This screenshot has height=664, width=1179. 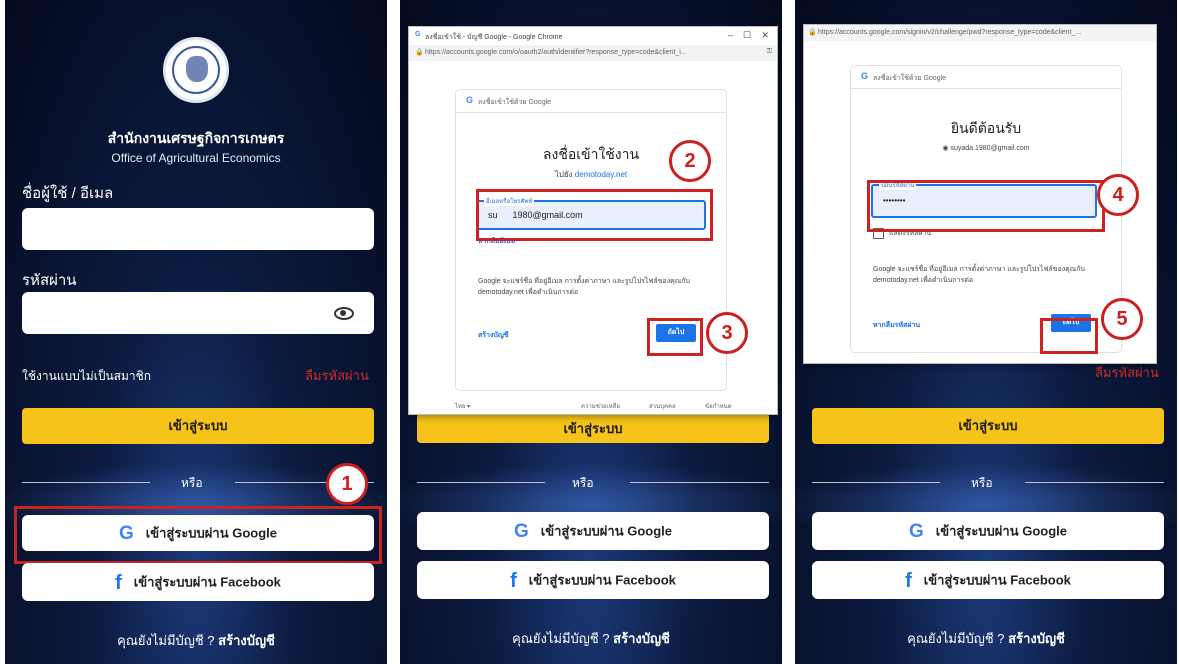 I want to click on demotoday-link: demotoday.net, so click(x=601, y=174).